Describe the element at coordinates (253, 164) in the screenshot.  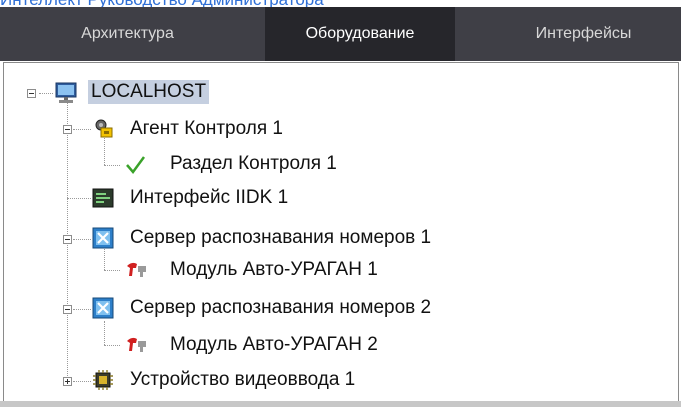
I see `tree-item-control-section: Раздел Контроля 1` at that location.